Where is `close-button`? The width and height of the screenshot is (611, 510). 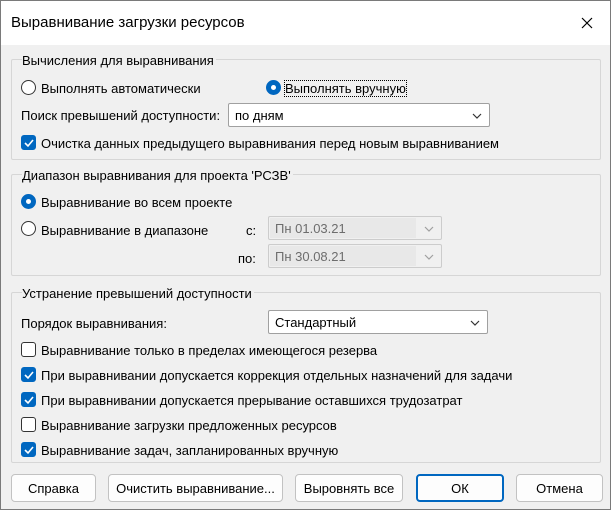 close-button is located at coordinates (587, 23).